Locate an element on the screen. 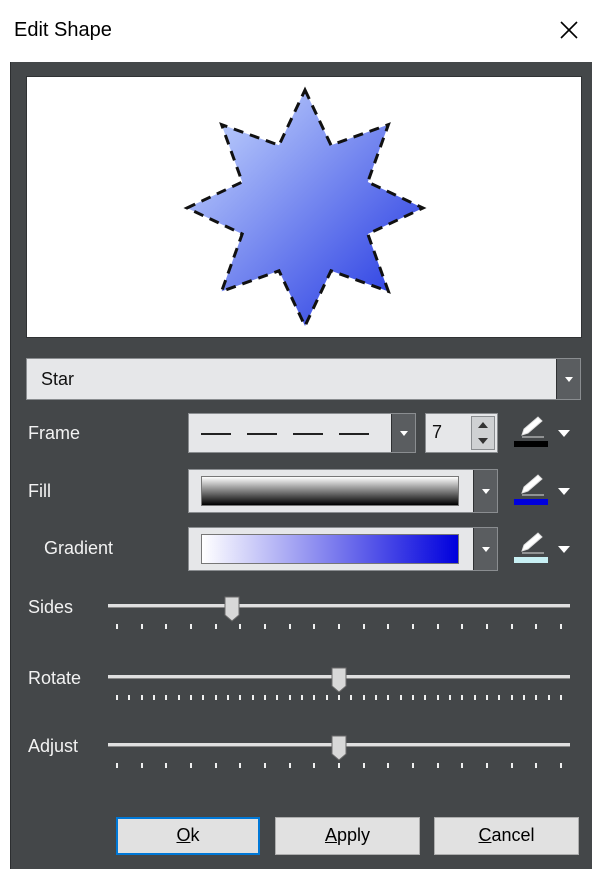 The width and height of the screenshot is (592, 869). fill-gradient-select is located at coordinates (343, 491).